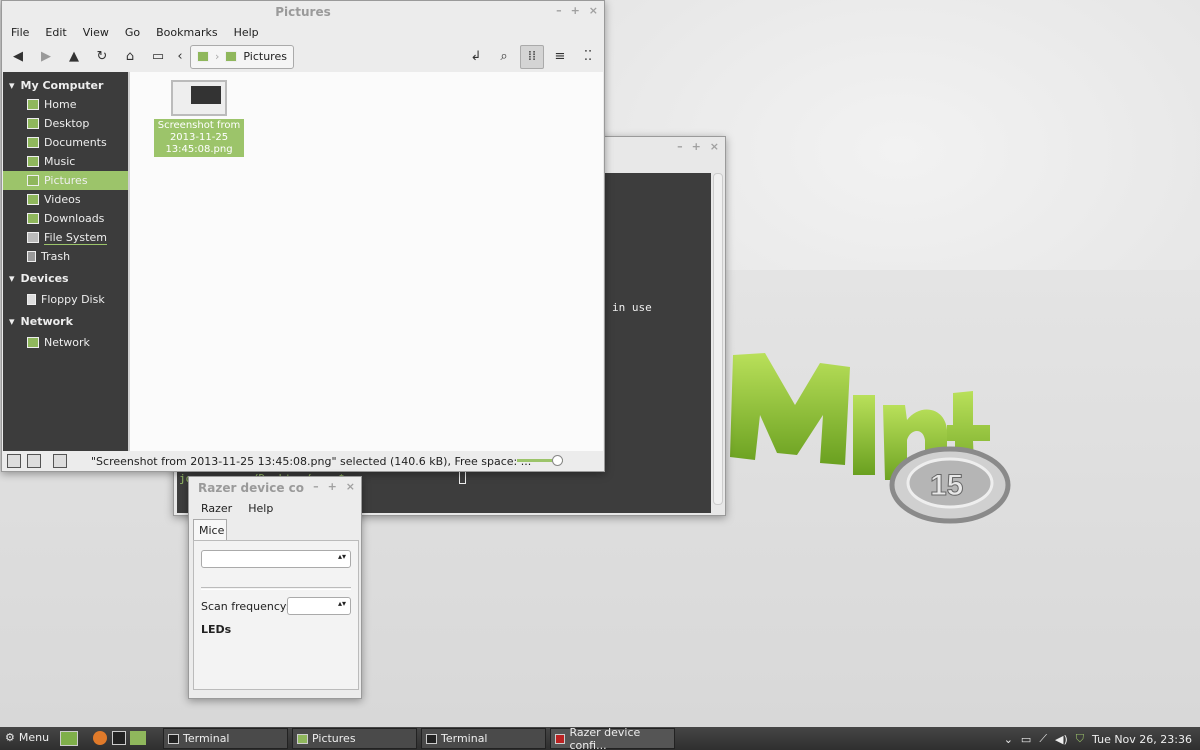 The width and height of the screenshot is (1200, 750). I want to click on task-pictures: Pictures, so click(354, 738).